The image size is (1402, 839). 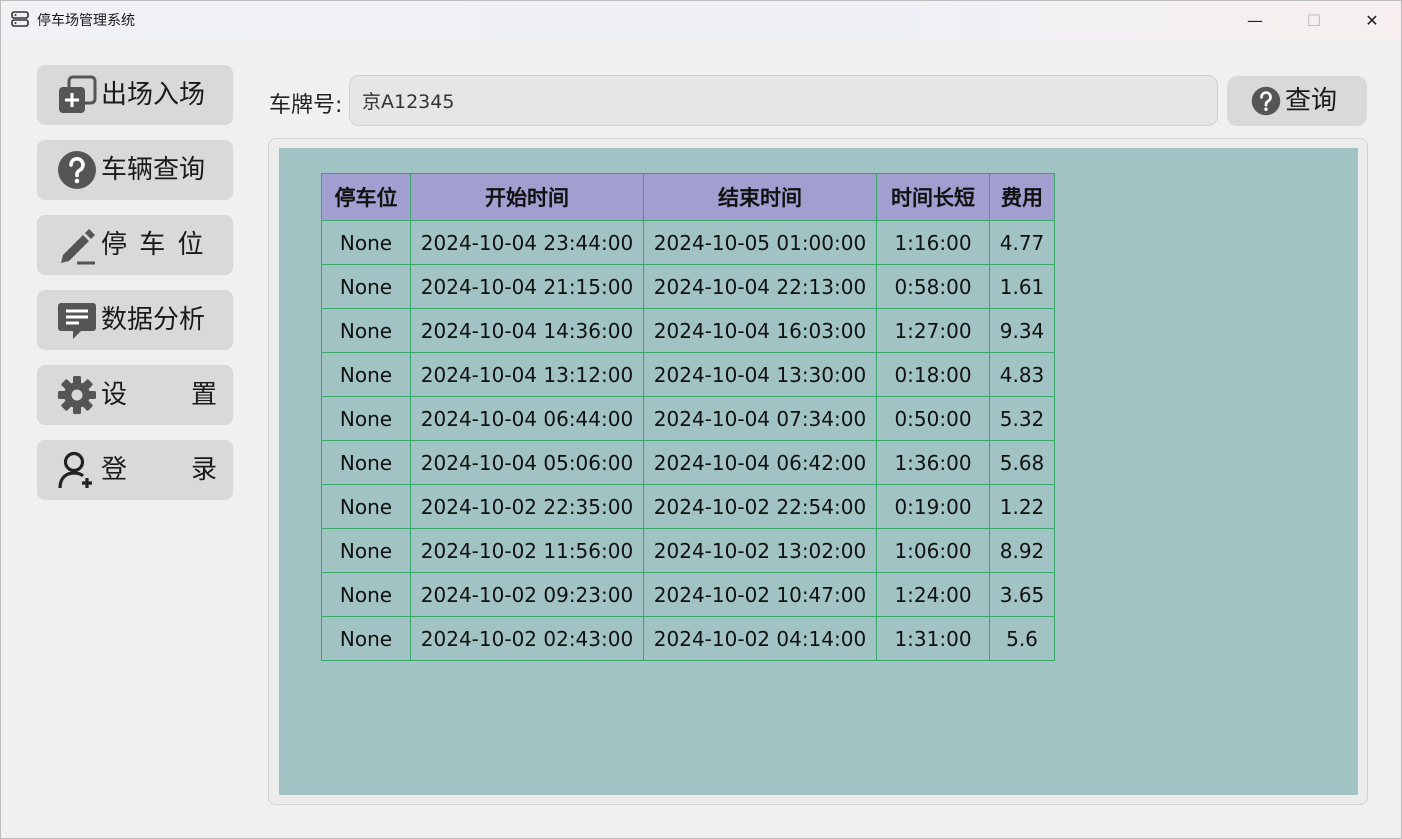 I want to click on sidebar-item-enter-exit: 出场入场, so click(x=135, y=95).